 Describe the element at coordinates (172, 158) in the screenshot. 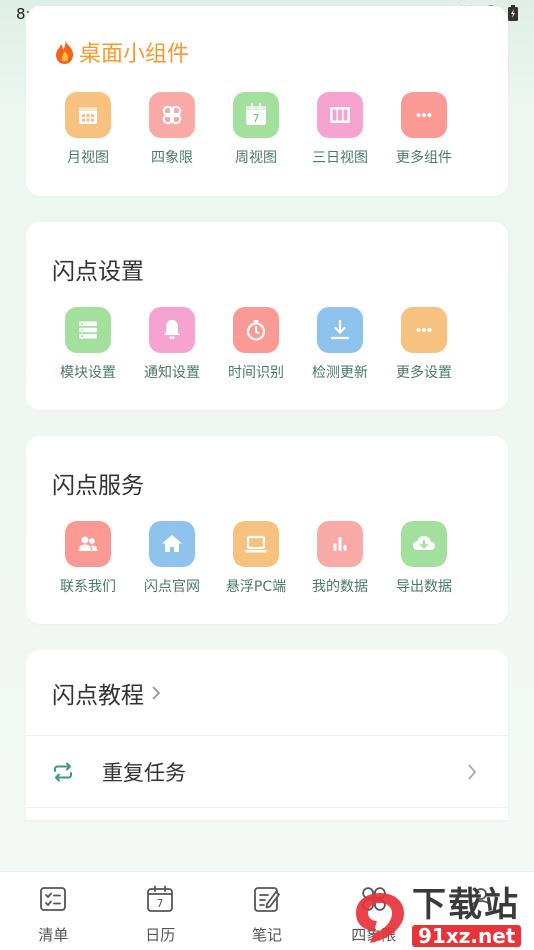

I see `widget-label: 四象限` at that location.